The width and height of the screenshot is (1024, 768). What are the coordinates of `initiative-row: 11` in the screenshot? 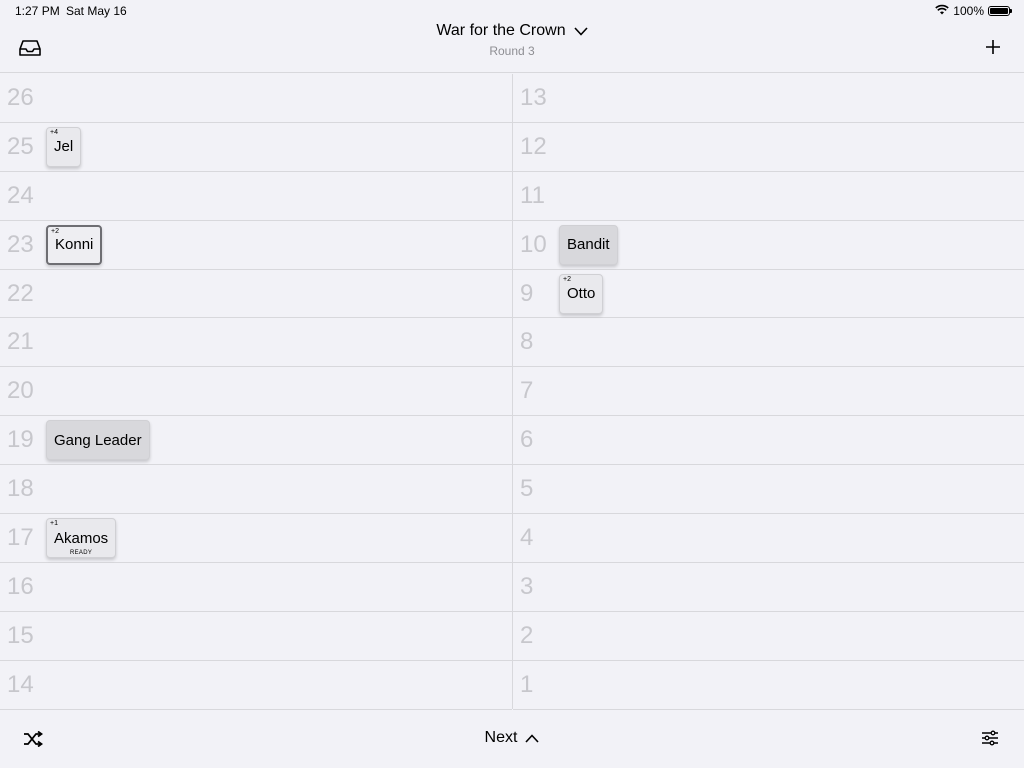 It's located at (768, 196).